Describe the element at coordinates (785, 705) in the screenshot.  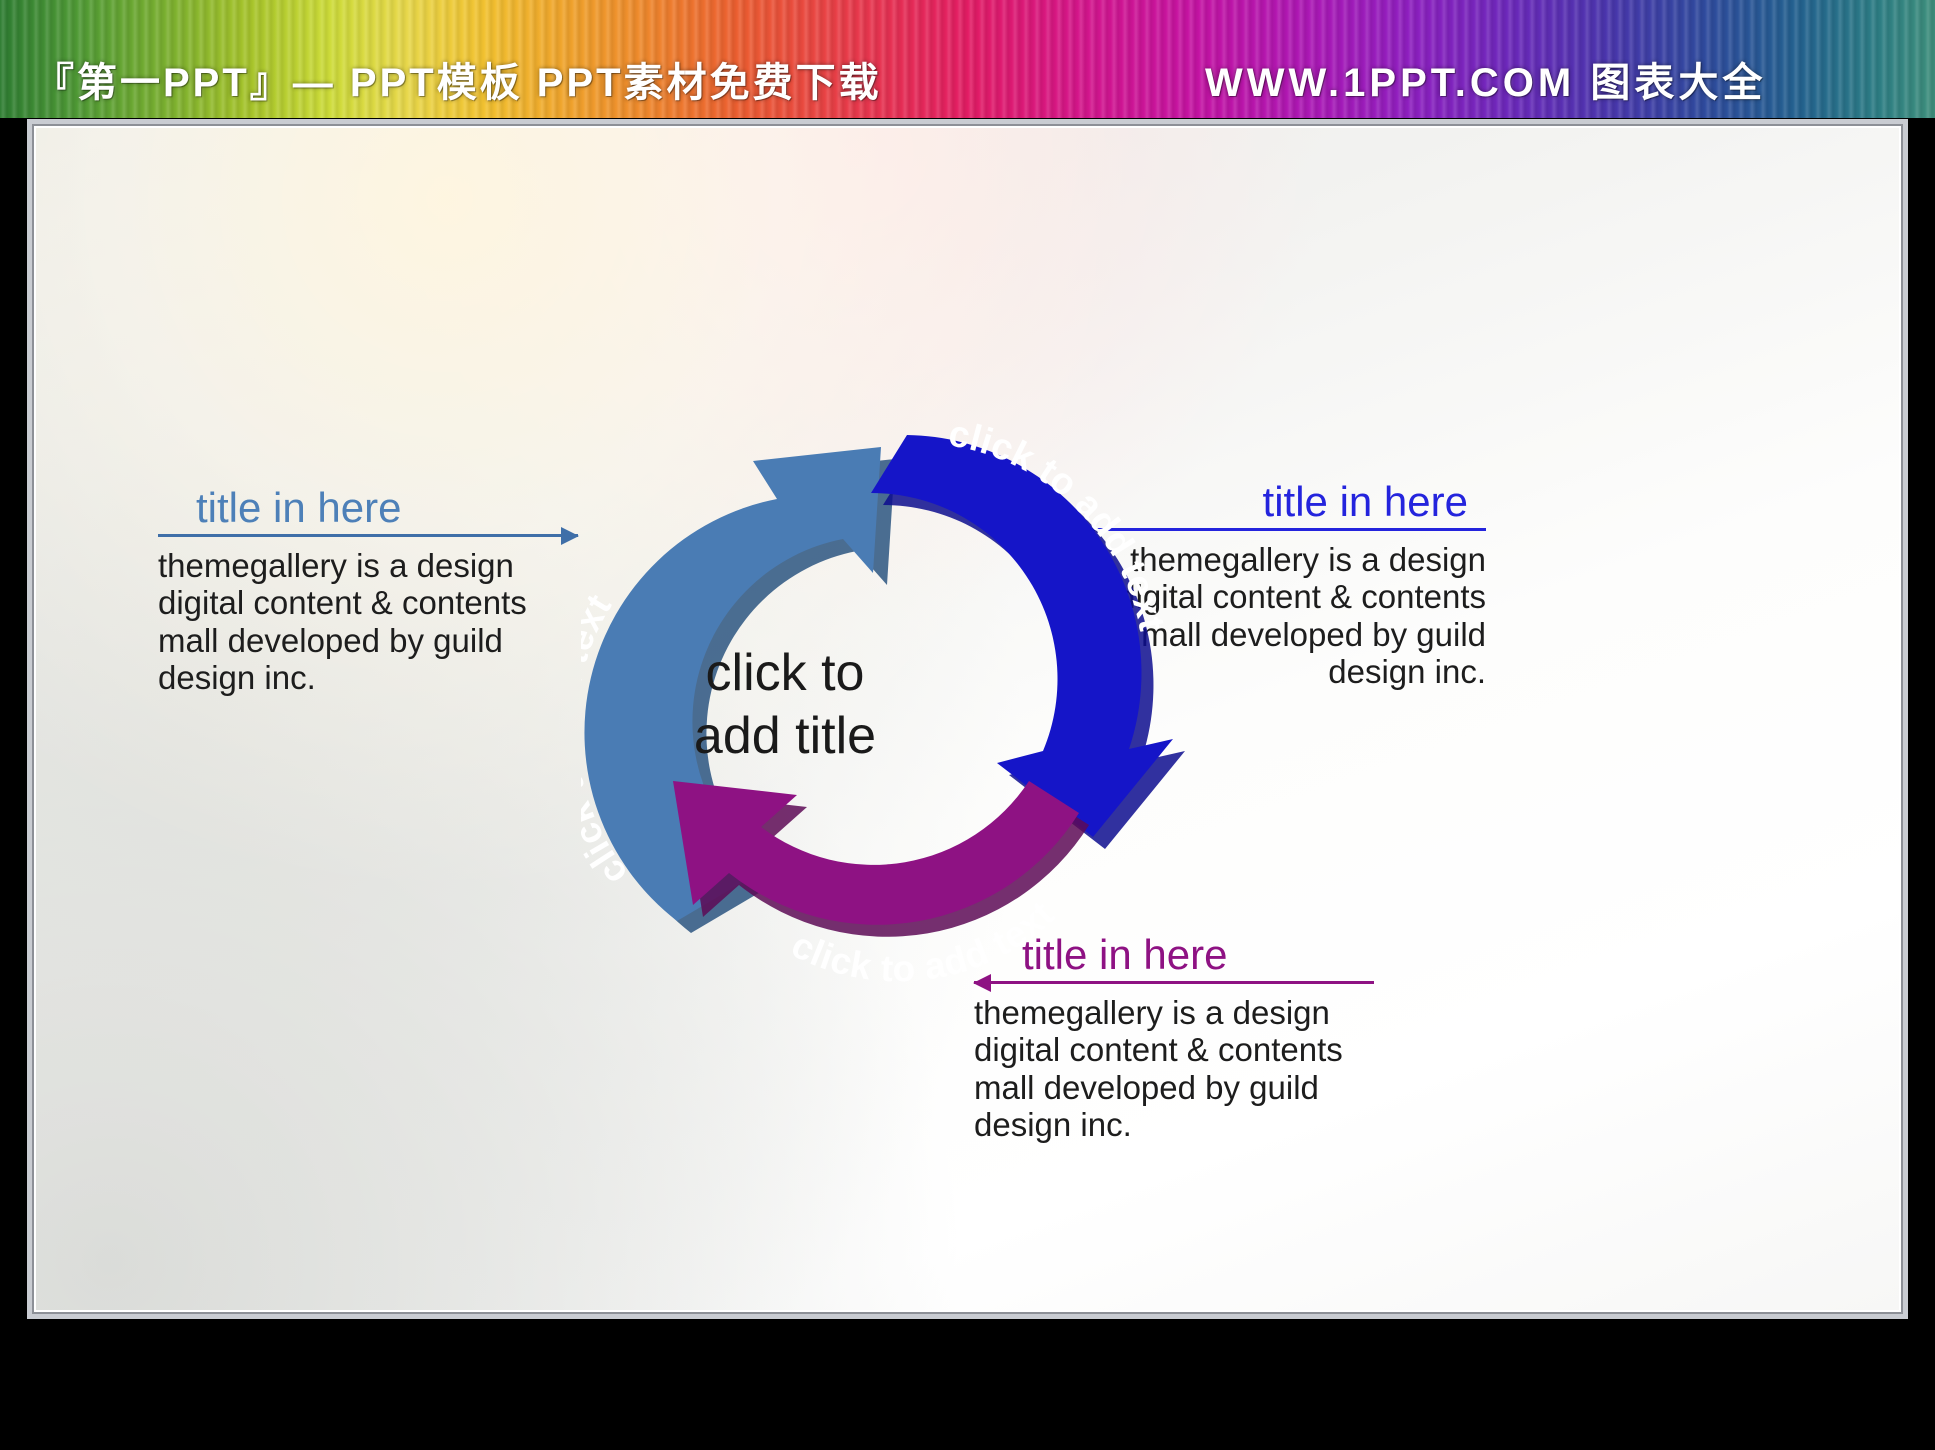
I see `center-title: click to add title` at that location.